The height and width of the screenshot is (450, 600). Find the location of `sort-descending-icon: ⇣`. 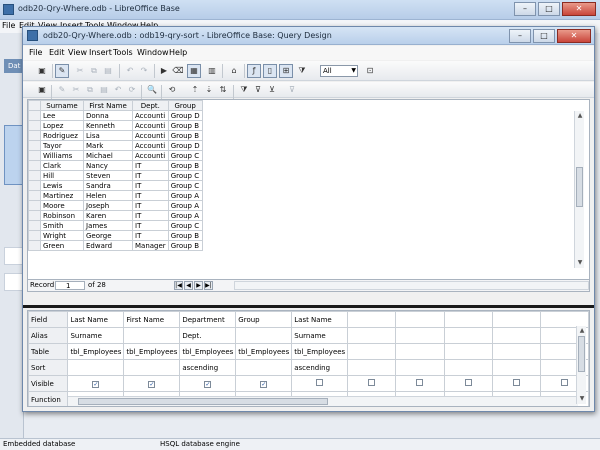

sort-descending-icon: ⇣ is located at coordinates (209, 90).